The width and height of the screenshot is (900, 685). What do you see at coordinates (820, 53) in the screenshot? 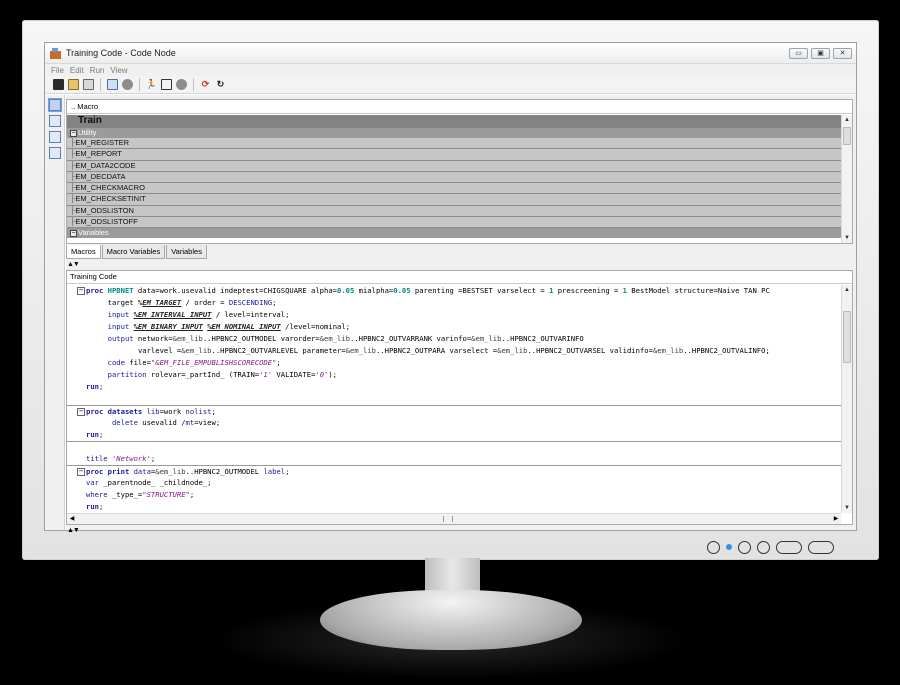
I see `maximize-button: ▣` at bounding box center [820, 53].